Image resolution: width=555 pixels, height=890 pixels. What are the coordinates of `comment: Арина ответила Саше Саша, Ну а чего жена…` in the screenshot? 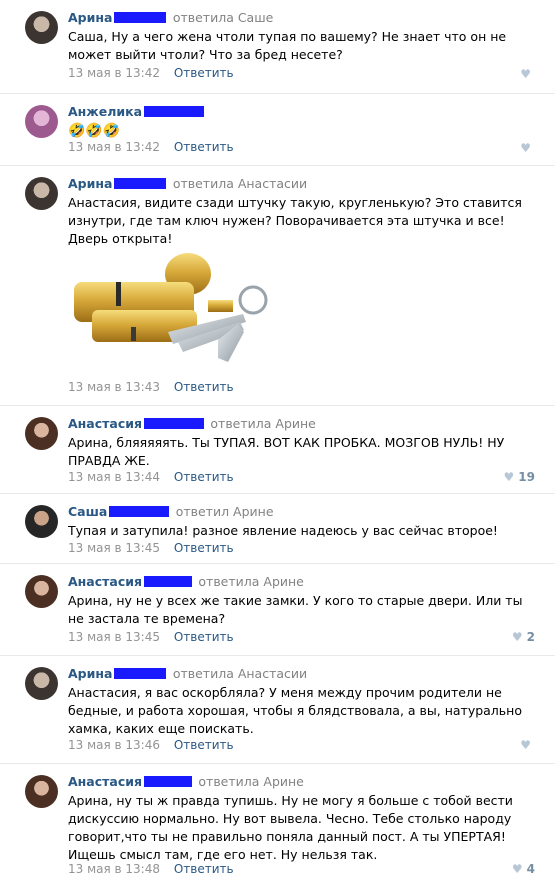 It's located at (277, 47).